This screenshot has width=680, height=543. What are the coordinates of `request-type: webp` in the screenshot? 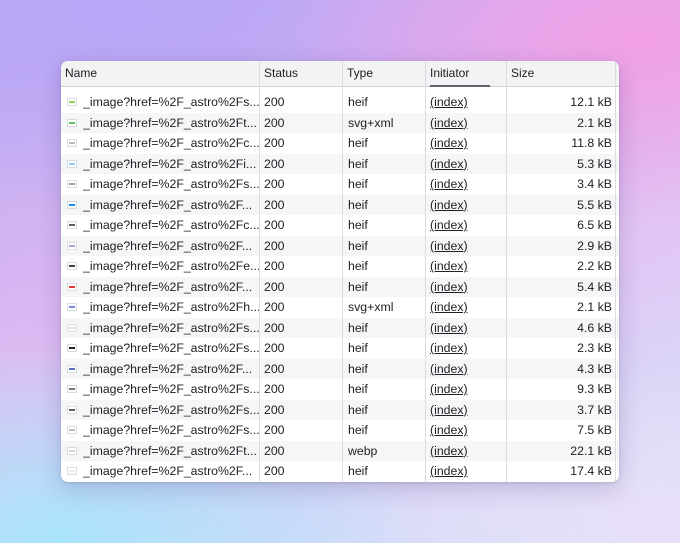 It's located at (363, 450).